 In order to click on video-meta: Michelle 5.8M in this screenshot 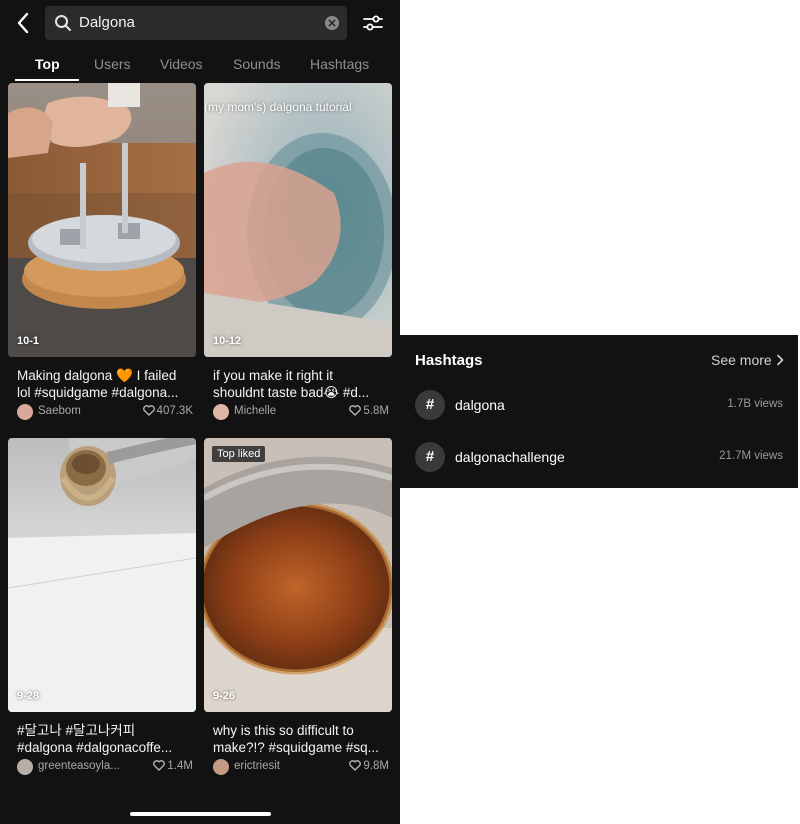, I will do `click(301, 412)`.